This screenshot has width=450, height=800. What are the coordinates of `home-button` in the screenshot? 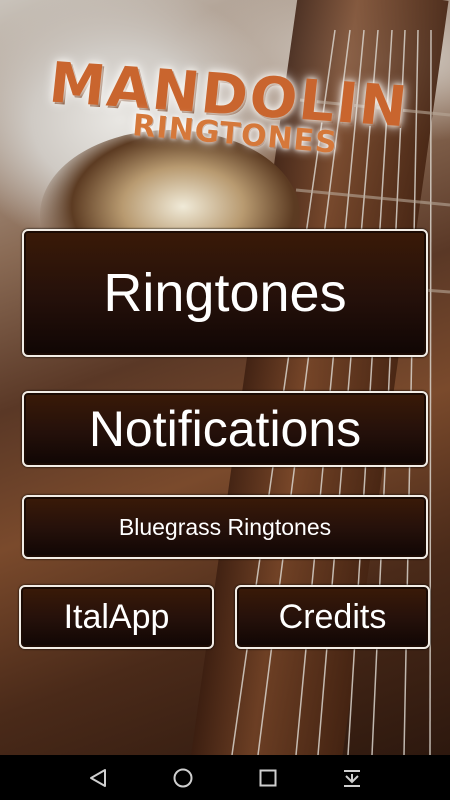 It's located at (183, 777).